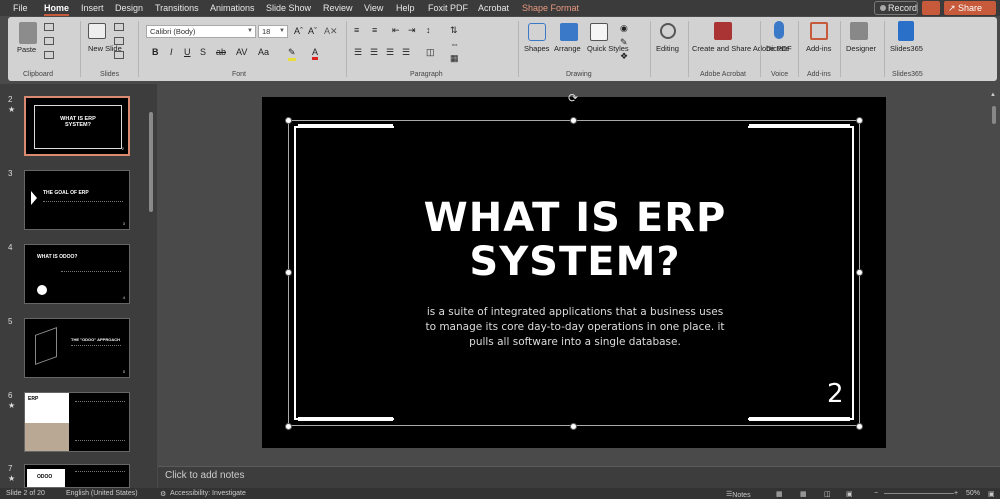 Image resolution: width=1000 pixels, height=499 pixels. Describe the element at coordinates (956, 493) in the screenshot. I see `zoom-in-icon: +` at that location.